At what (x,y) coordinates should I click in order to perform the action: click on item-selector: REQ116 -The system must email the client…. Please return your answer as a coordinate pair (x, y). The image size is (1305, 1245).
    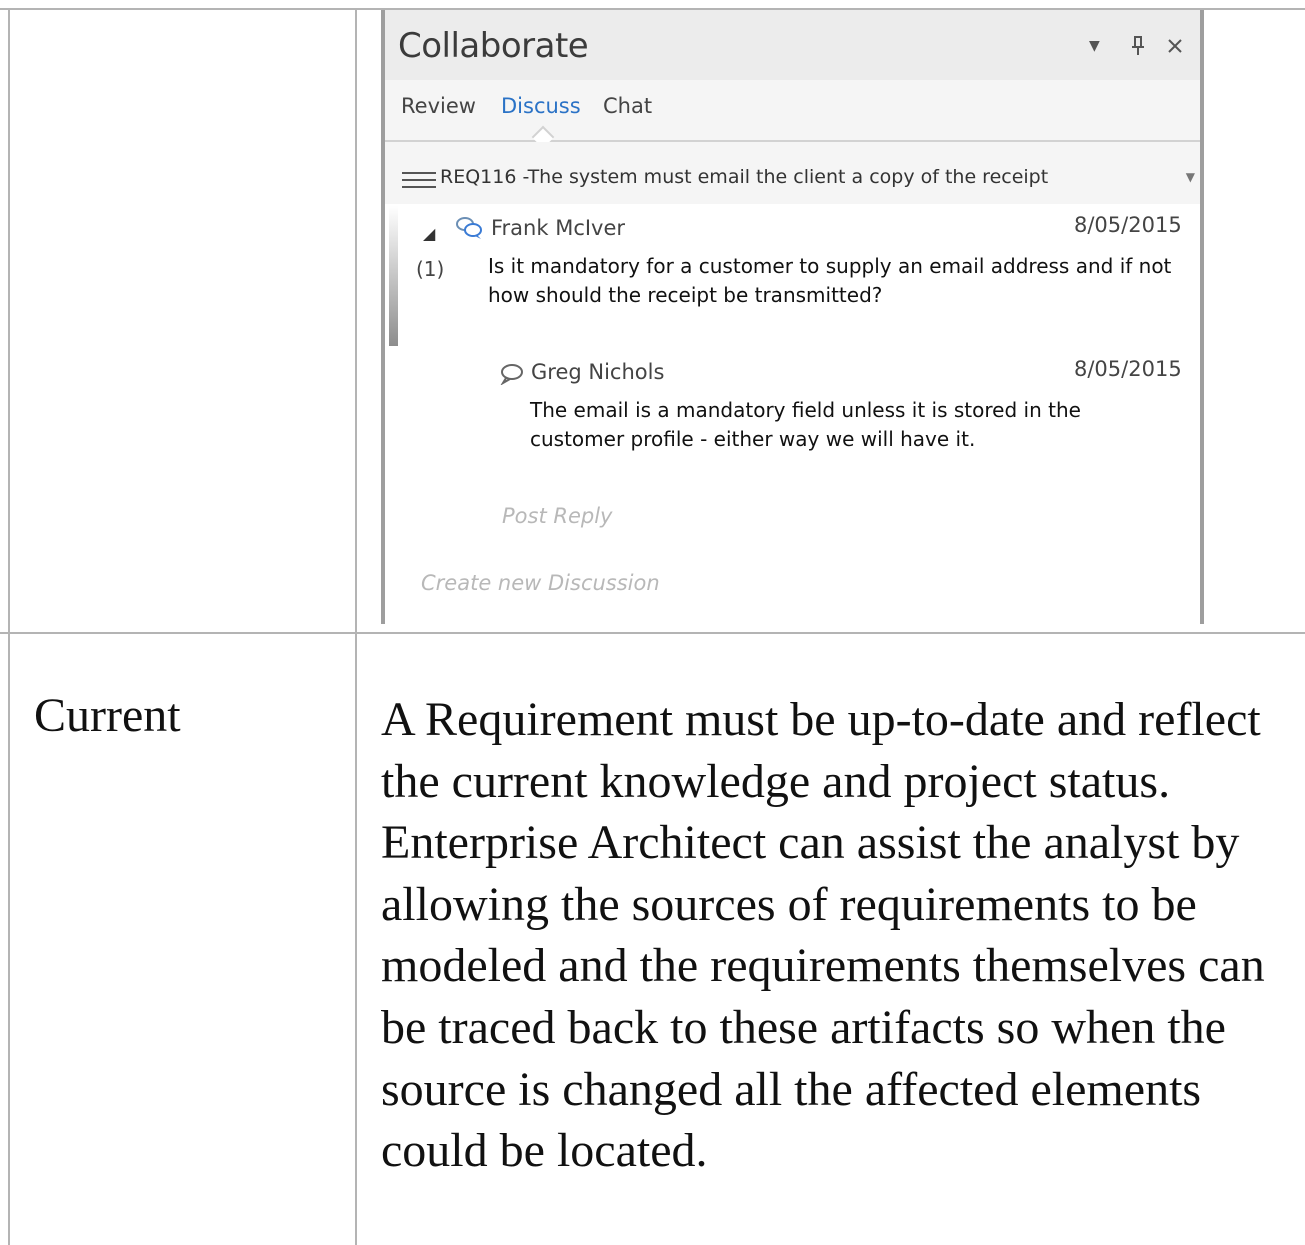
    Looking at the image, I should click on (792, 173).